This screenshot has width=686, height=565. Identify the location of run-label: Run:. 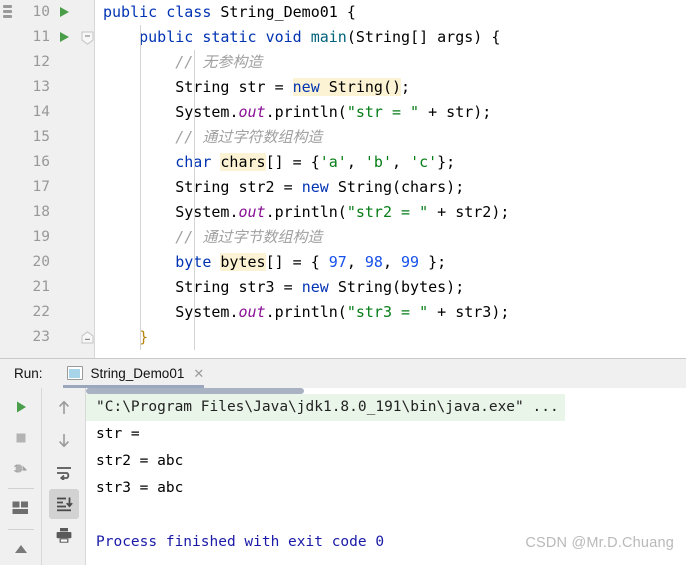
(28, 373).